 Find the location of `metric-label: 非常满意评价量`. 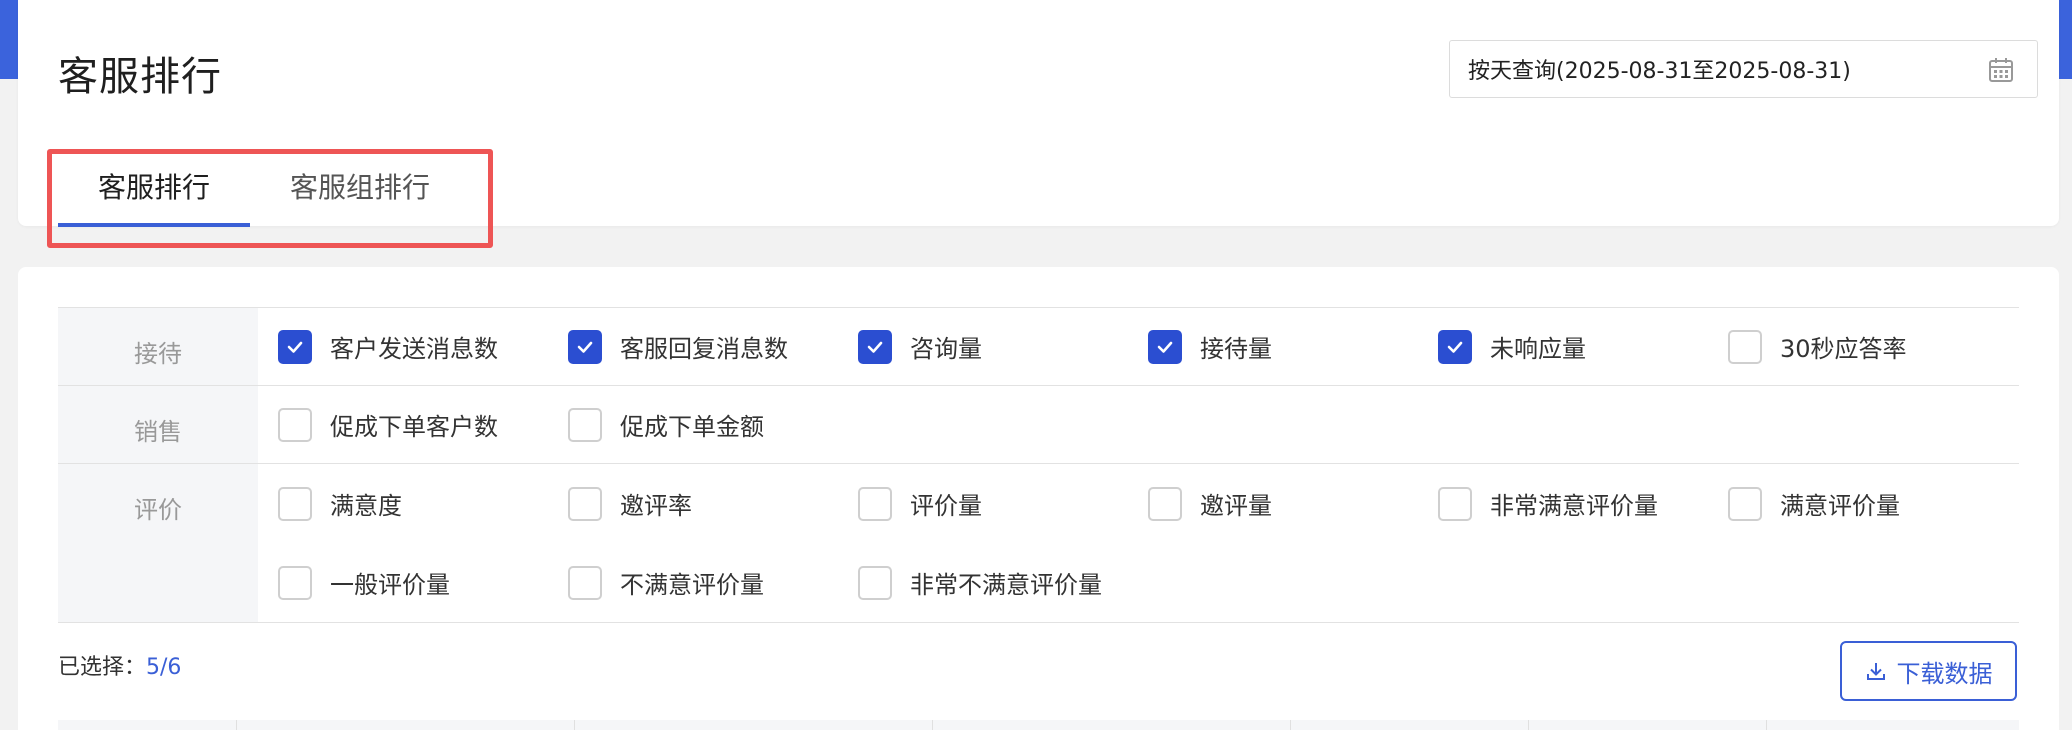

metric-label: 非常满意评价量 is located at coordinates (1574, 506).